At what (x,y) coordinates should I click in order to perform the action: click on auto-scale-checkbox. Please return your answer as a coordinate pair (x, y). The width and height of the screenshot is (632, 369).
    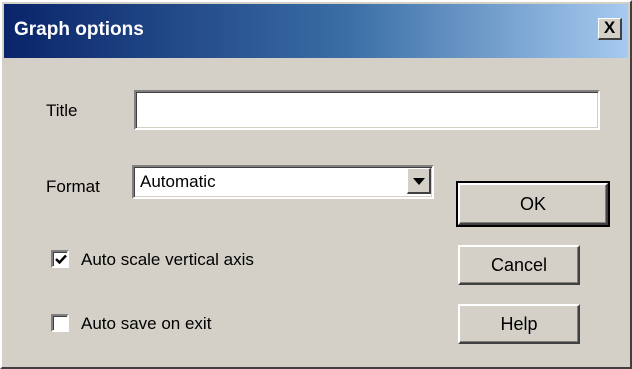
    Looking at the image, I should click on (60, 259).